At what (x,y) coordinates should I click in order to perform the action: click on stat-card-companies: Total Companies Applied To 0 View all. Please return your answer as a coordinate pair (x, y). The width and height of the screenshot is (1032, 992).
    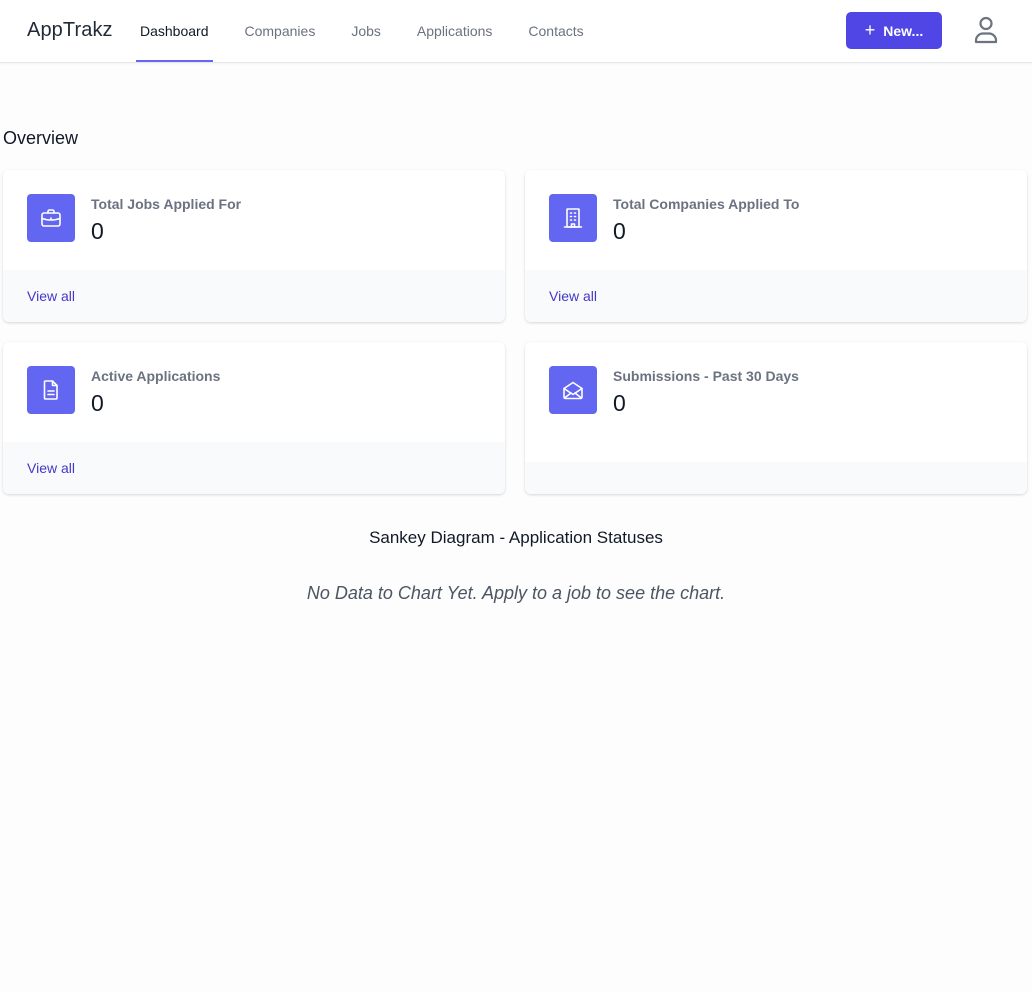
    Looking at the image, I should click on (776, 246).